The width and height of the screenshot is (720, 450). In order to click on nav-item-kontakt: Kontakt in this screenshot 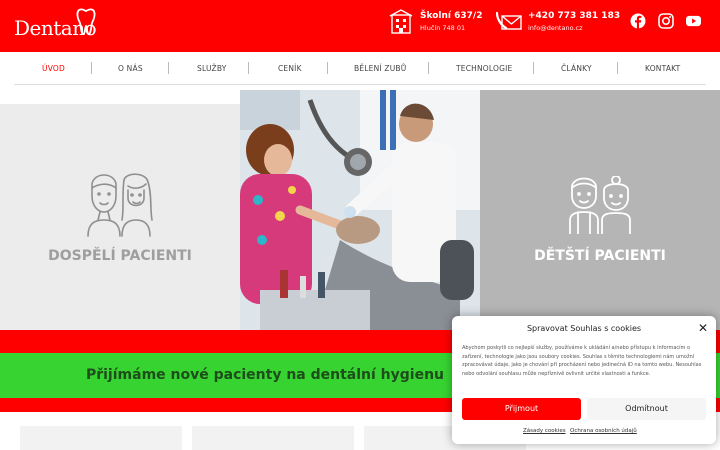, I will do `click(662, 68)`.